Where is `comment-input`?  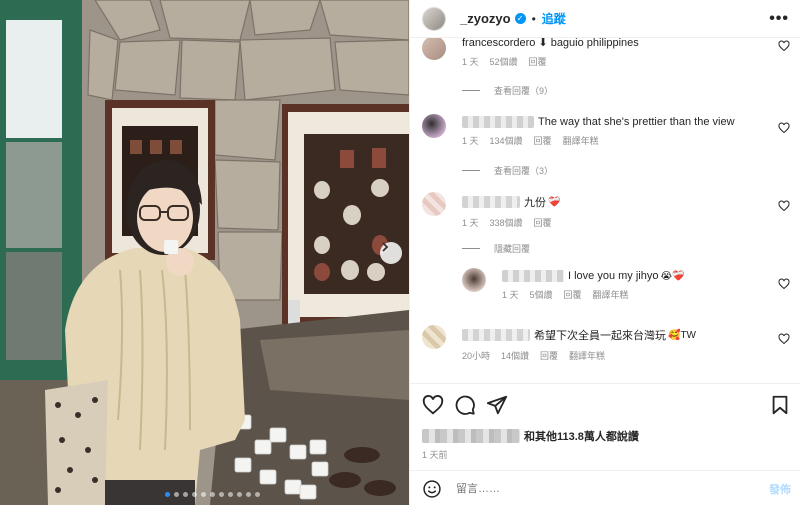
comment-input is located at coordinates (596, 488).